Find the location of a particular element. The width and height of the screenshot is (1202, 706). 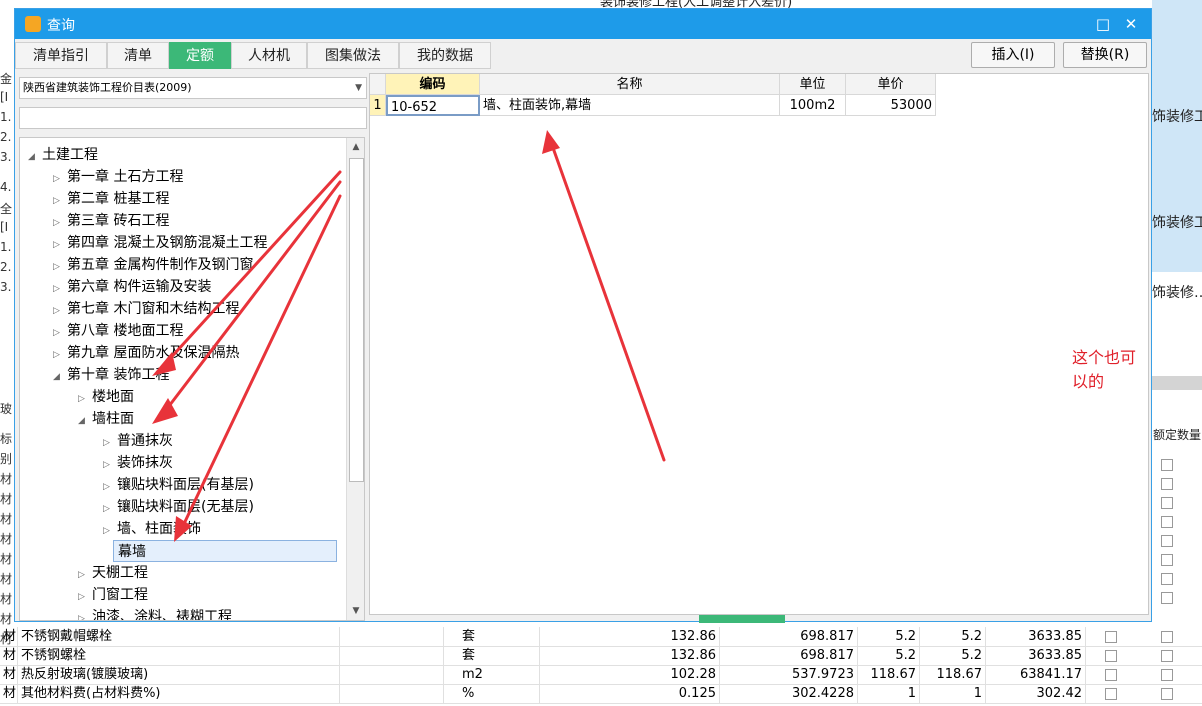

table-row: 材不锈钢螺栓套 132.86 698.817 5.2 5.2 3633.85 is located at coordinates (601, 656).